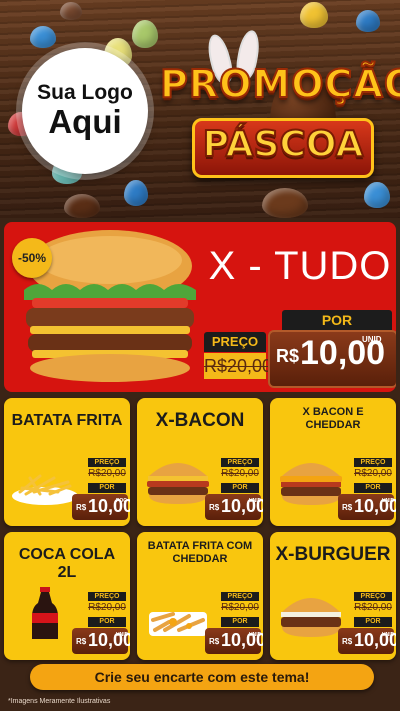 This screenshot has width=400, height=711. What do you see at coordinates (178, 483) in the screenshot?
I see `bacon-burger-icon` at bounding box center [178, 483].